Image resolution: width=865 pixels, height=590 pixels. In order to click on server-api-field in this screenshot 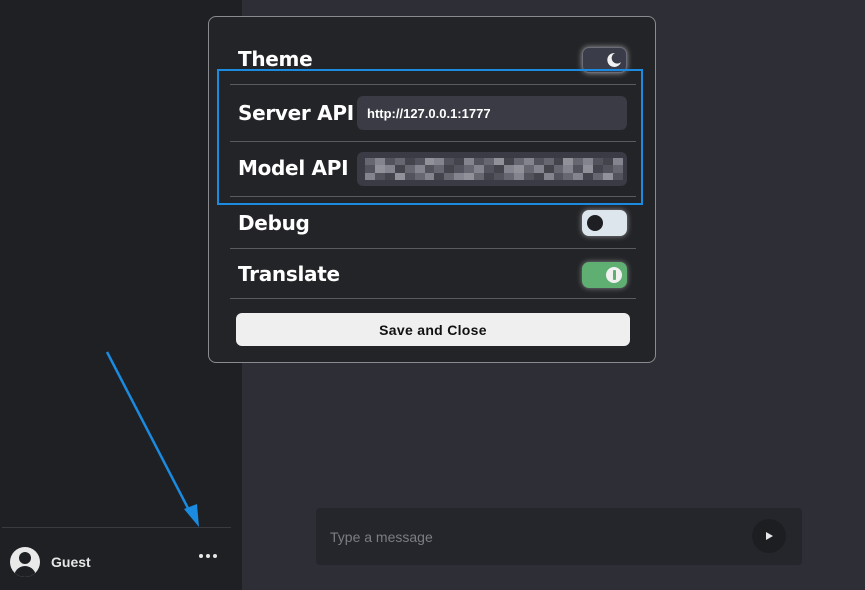, I will do `click(492, 113)`.